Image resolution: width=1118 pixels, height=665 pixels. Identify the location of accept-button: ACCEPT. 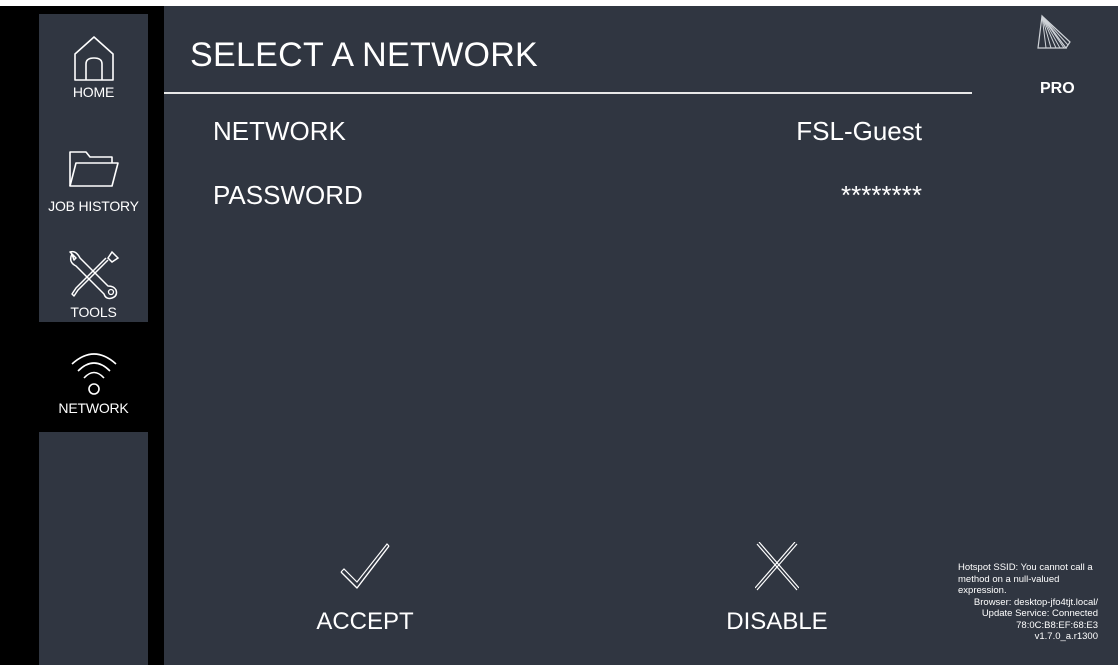
(365, 589).